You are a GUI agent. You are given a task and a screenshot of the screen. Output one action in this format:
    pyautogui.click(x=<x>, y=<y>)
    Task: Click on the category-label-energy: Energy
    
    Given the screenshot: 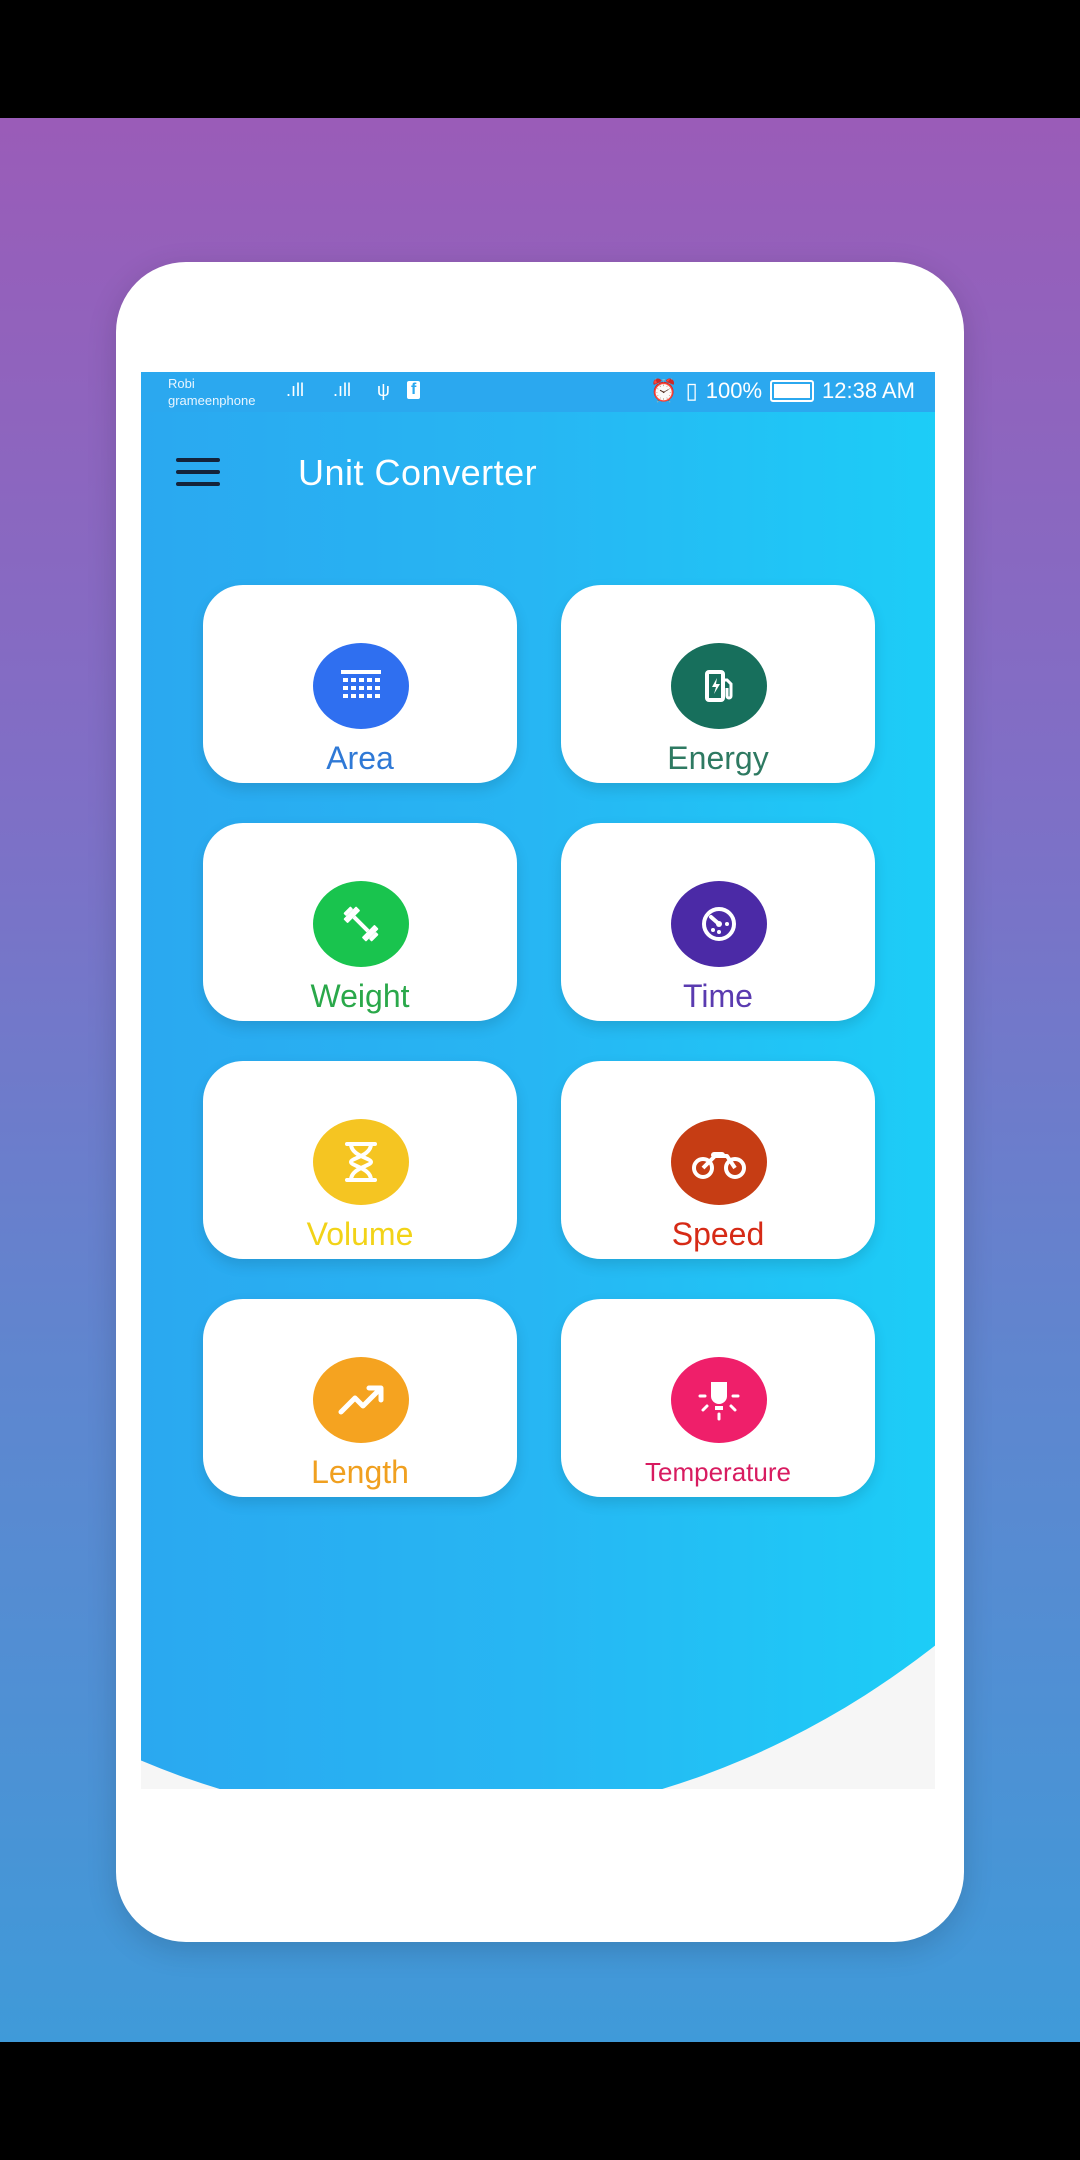 What is the action you would take?
    pyautogui.click(x=718, y=758)
    